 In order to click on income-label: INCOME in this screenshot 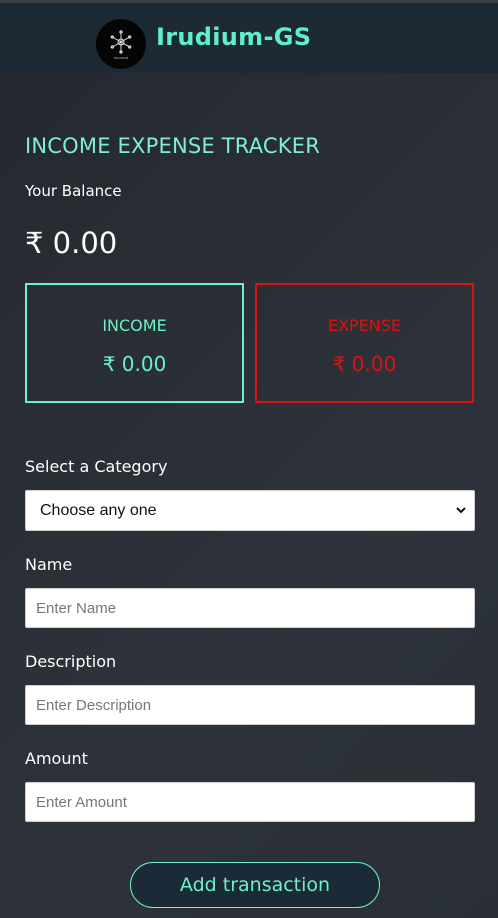, I will do `click(134, 325)`.